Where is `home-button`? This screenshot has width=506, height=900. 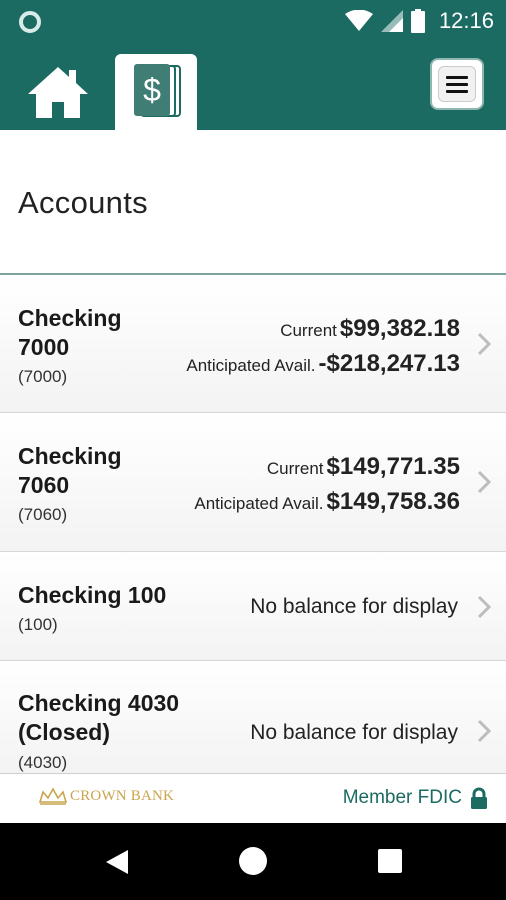
home-button is located at coordinates (58, 92).